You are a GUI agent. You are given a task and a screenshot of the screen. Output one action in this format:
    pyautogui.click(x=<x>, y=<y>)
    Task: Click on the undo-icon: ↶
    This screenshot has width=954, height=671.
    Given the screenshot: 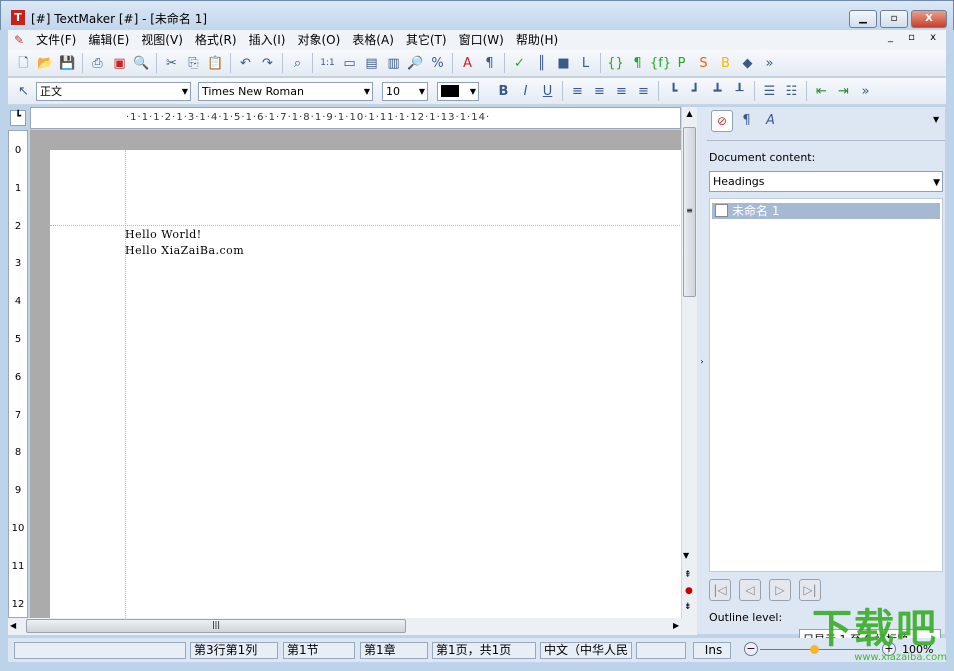 What is the action you would take?
    pyautogui.click(x=245, y=63)
    